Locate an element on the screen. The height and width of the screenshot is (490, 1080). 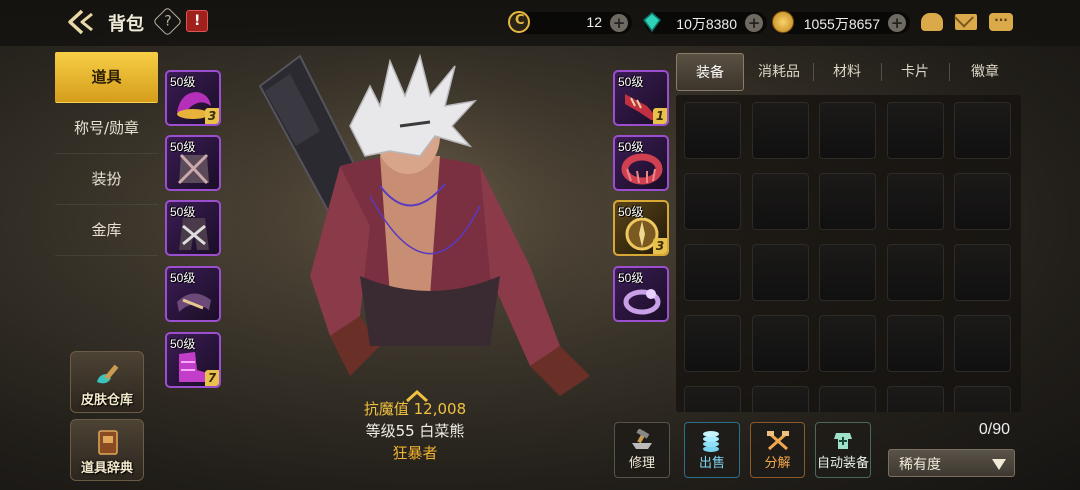
tab-emblems: 徽章 is located at coordinates (985, 72).